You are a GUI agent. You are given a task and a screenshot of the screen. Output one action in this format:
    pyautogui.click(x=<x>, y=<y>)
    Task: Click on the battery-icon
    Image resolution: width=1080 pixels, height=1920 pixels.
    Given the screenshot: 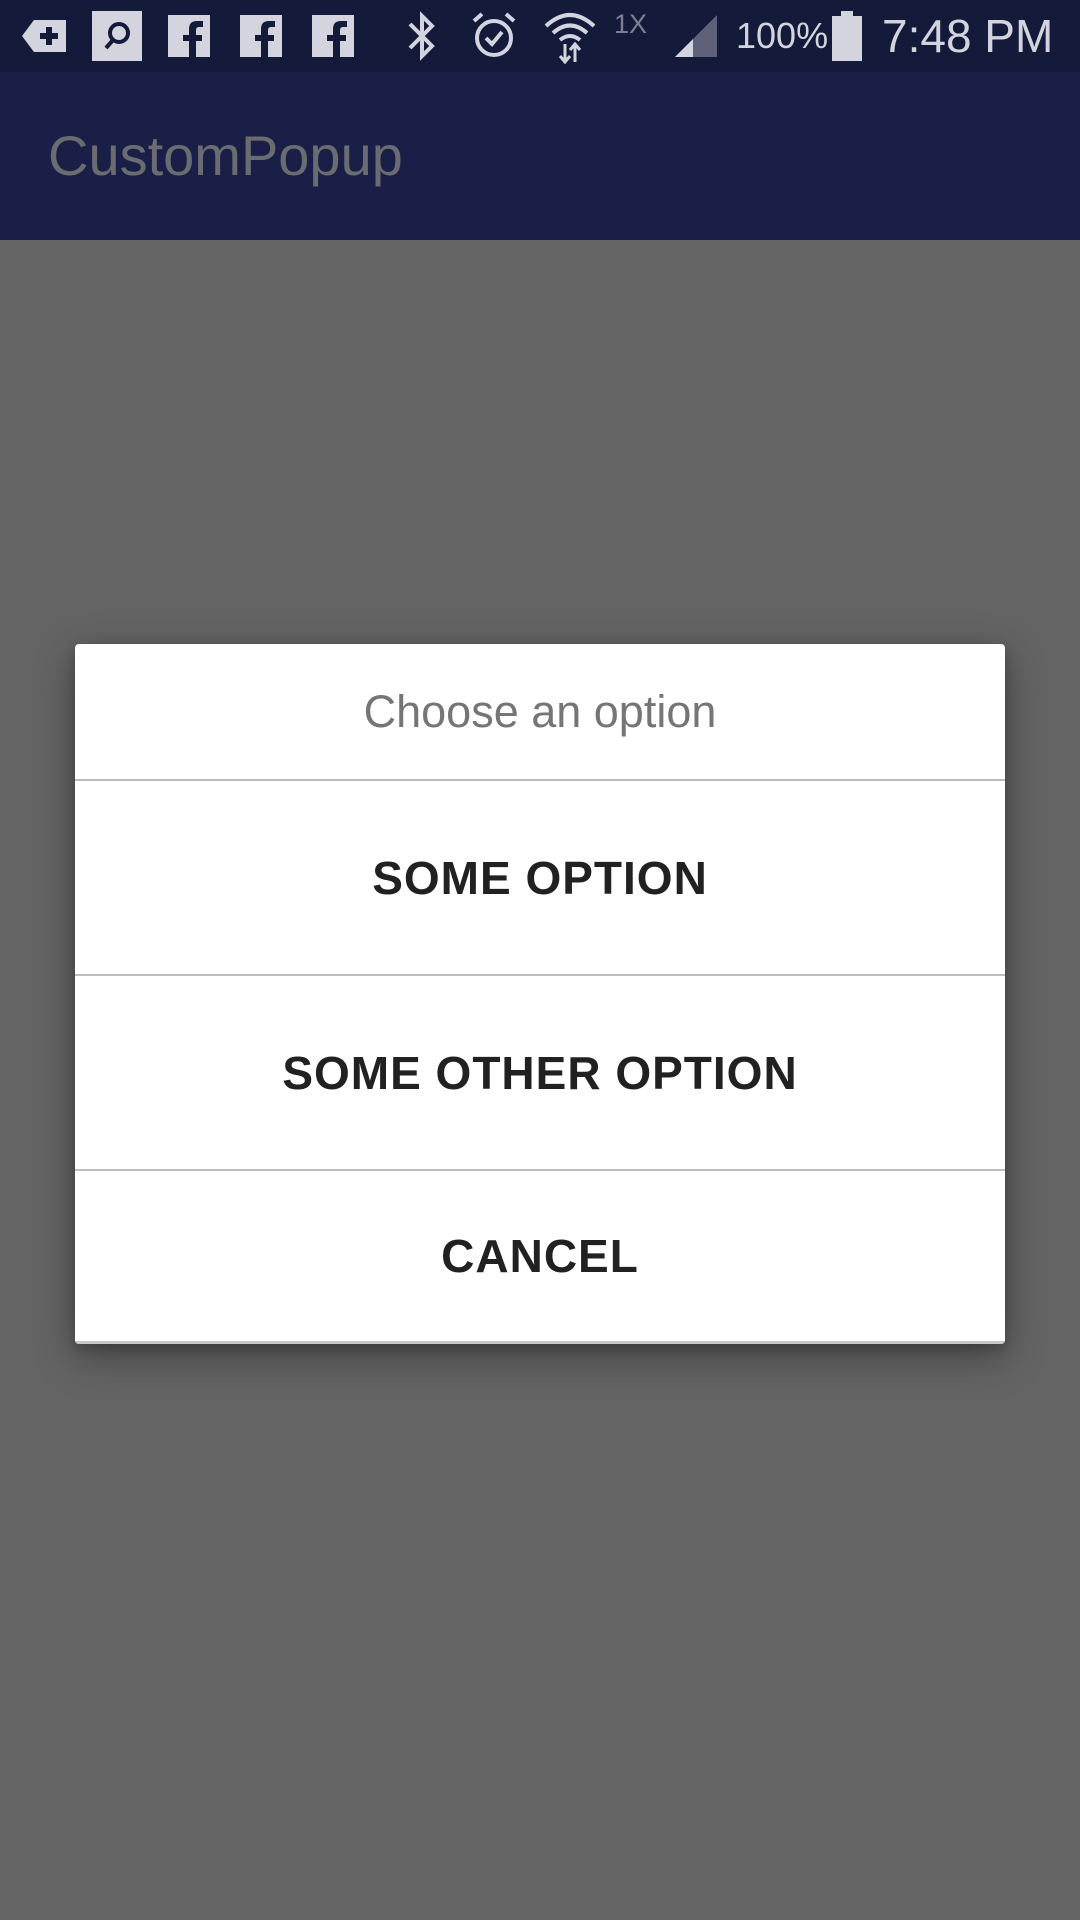 What is the action you would take?
    pyautogui.click(x=847, y=36)
    